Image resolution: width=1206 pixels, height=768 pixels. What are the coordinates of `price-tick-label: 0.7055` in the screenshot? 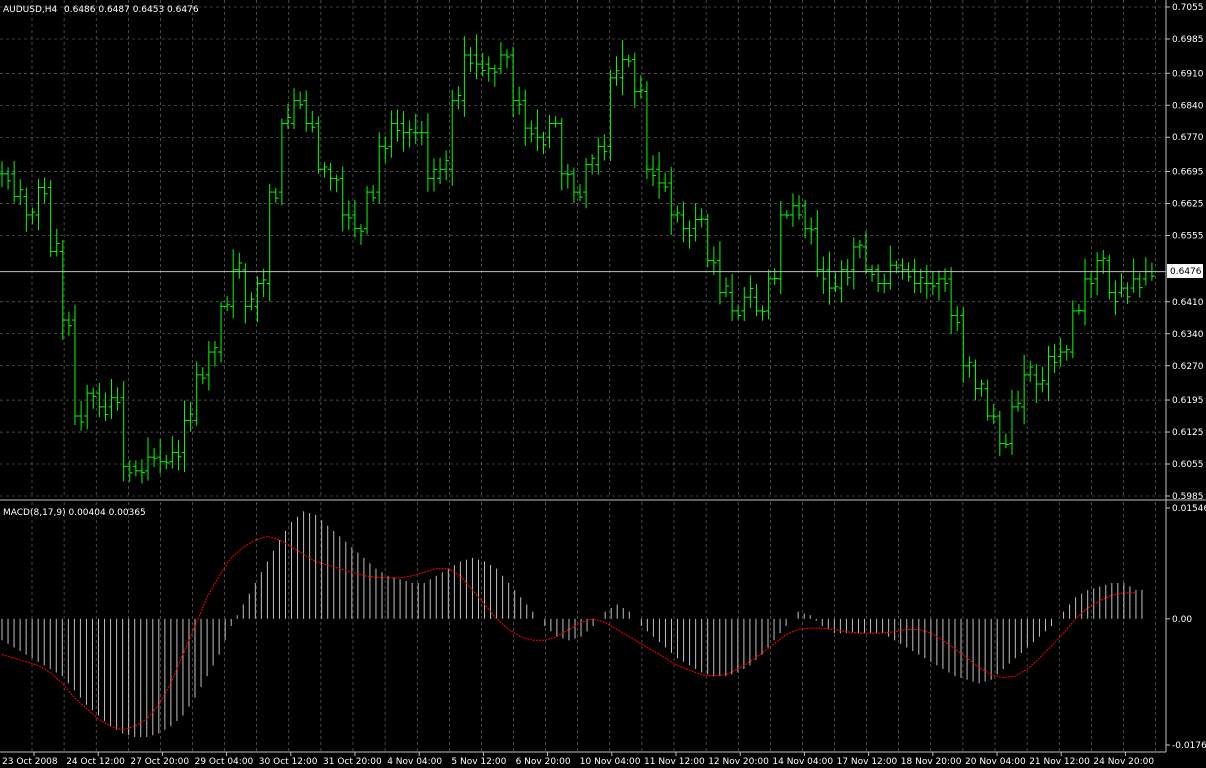 It's located at (1188, 8).